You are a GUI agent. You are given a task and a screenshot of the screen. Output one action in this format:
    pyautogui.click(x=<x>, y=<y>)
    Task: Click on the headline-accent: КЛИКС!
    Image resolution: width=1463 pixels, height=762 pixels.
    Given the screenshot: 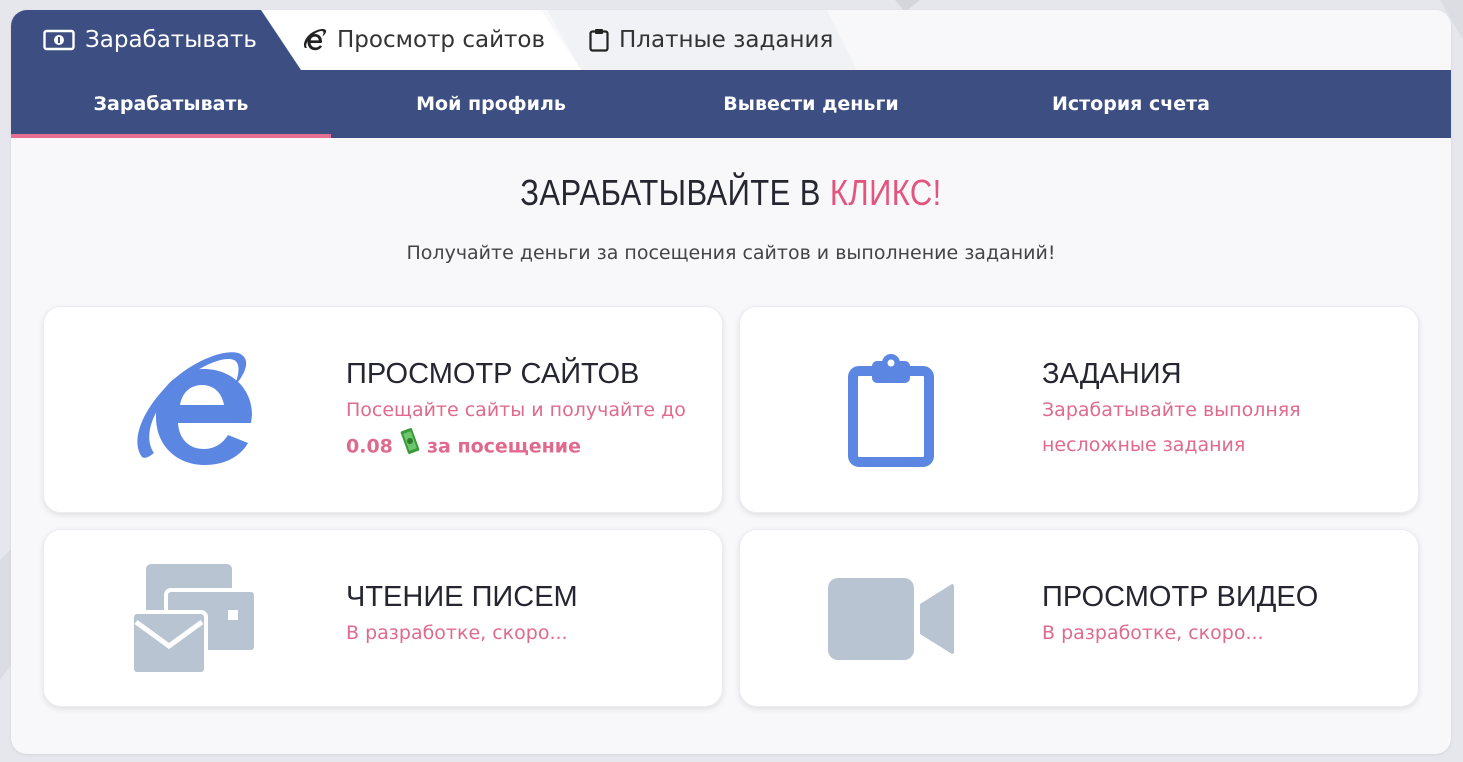 What is the action you would take?
    pyautogui.click(x=885, y=192)
    